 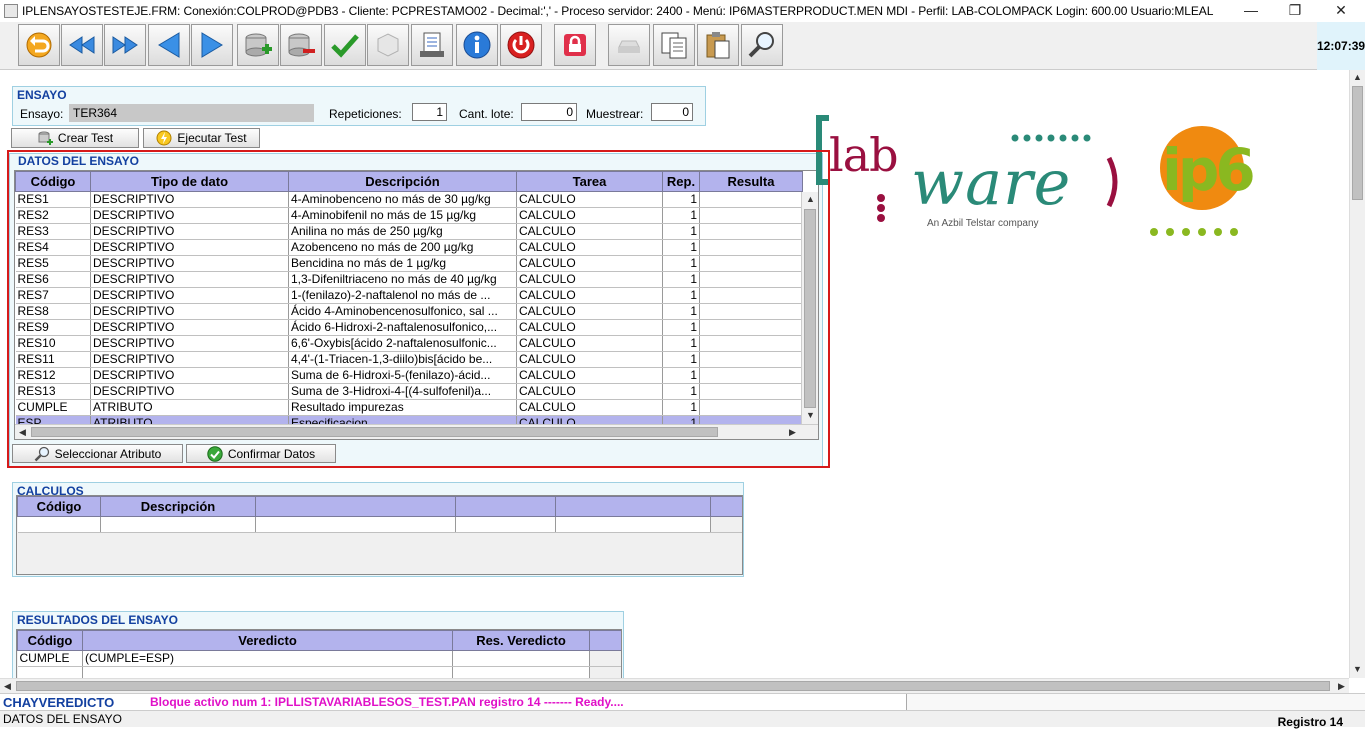 What do you see at coordinates (11, 11) in the screenshot?
I see `app-icon` at bounding box center [11, 11].